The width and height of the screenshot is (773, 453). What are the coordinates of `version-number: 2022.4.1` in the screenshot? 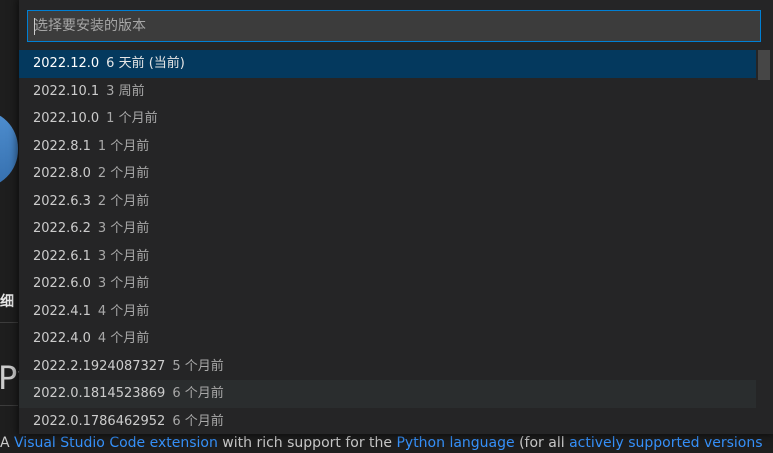 It's located at (62, 311).